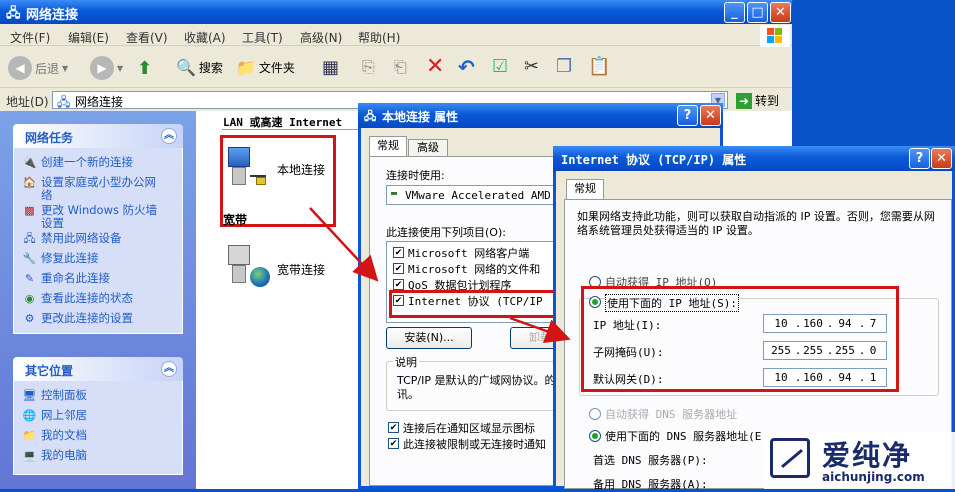 The width and height of the screenshot is (955, 492). I want to click on annotation-arrows, so click(440, 275).